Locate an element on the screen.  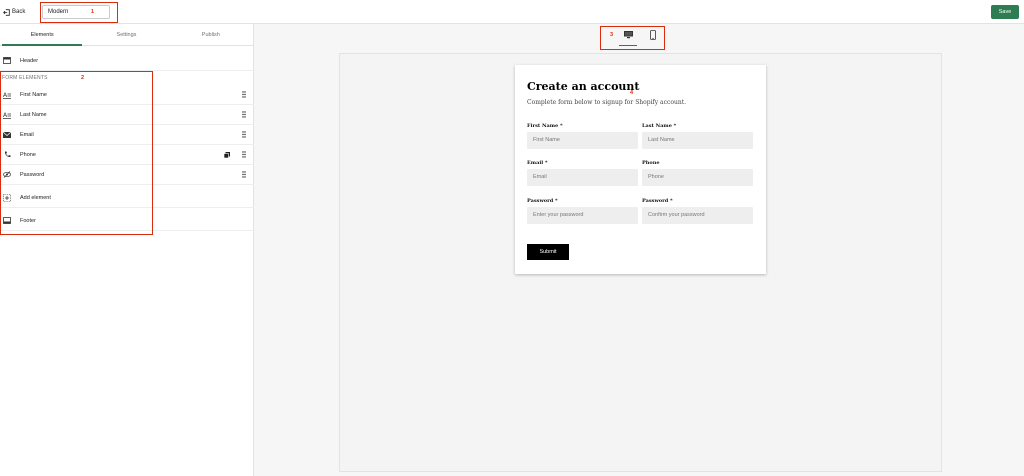
save-button: Save is located at coordinates (1005, 12).